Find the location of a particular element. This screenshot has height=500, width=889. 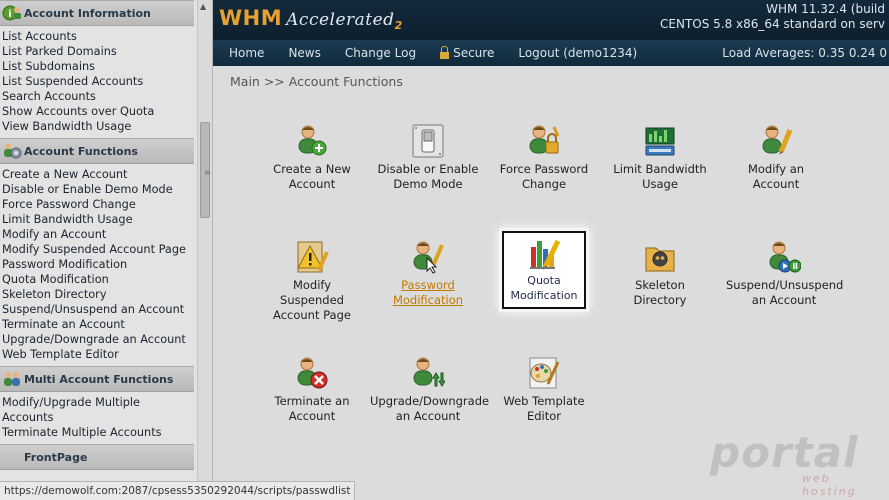

user-delete-icon is located at coordinates (312, 373).